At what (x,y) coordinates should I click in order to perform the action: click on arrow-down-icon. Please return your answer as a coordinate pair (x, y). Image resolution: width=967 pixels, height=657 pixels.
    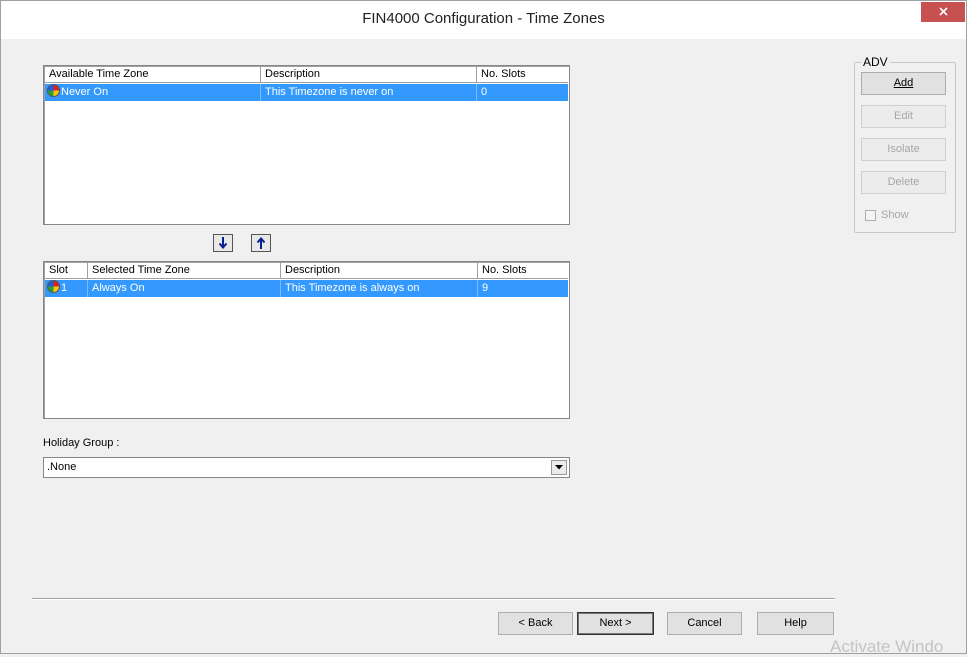
    Looking at the image, I should click on (223, 243).